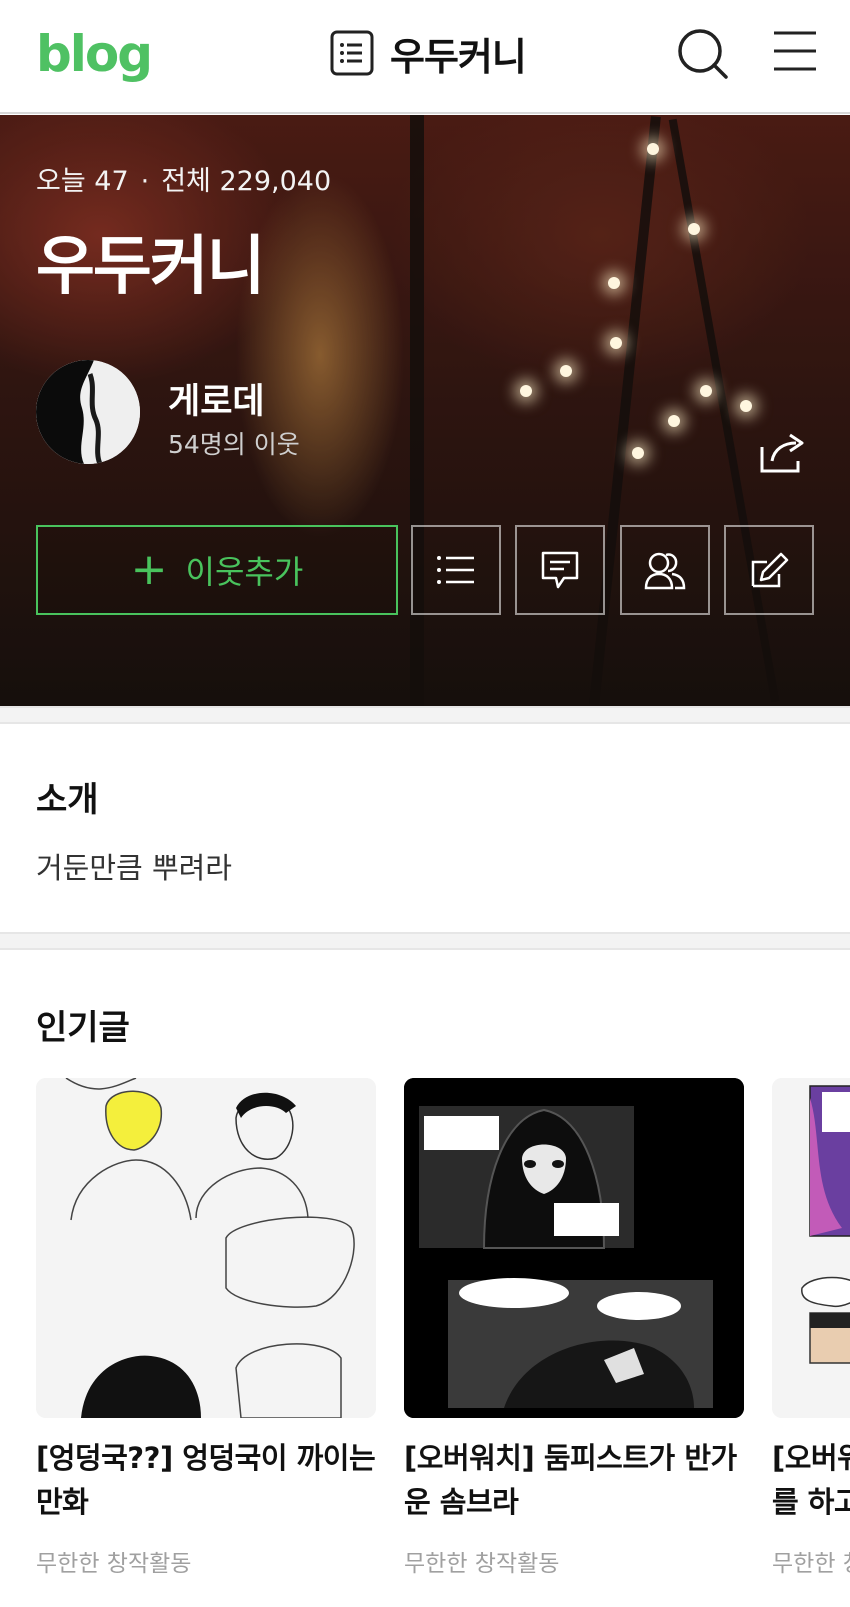 This screenshot has height=1607, width=850. I want to click on search-icon, so click(703, 54).